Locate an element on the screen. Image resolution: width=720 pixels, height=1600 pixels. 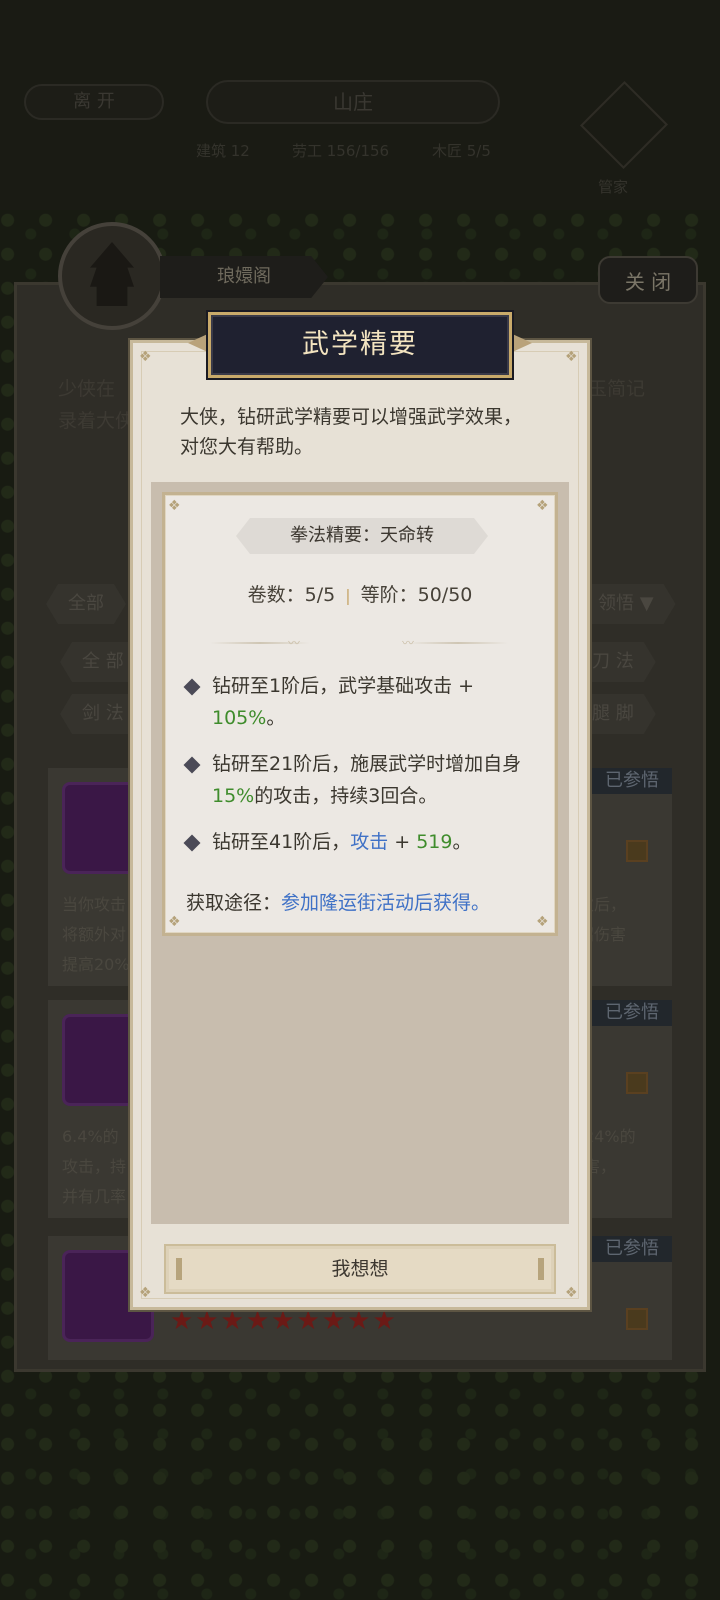
sort-label: 领悟 is located at coordinates (616, 603).